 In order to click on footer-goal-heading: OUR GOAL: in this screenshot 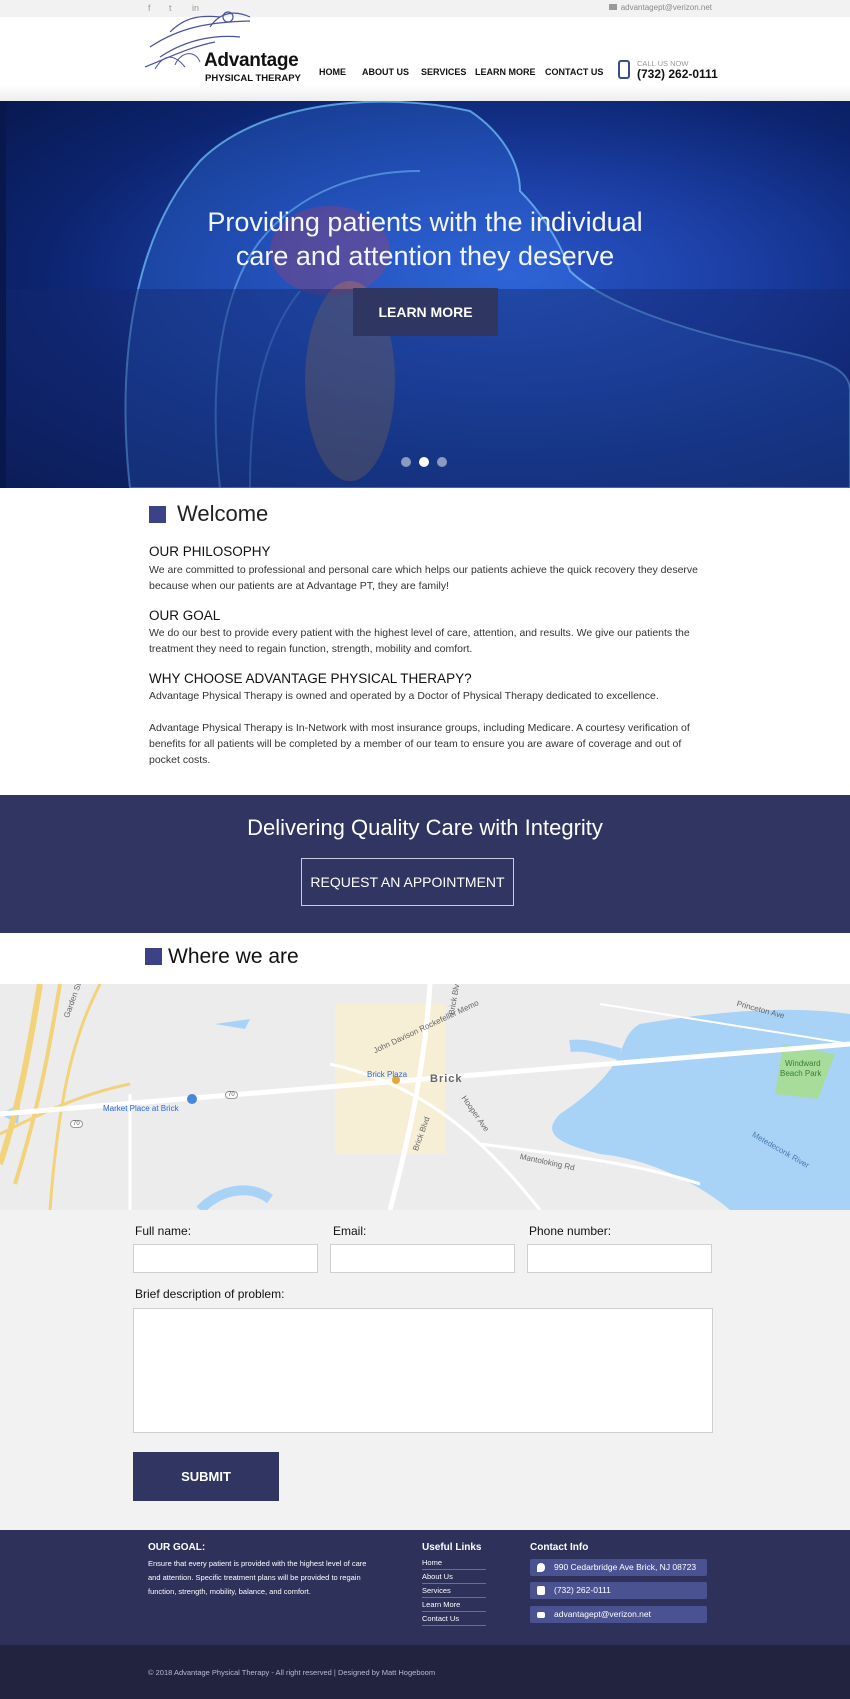, I will do `click(177, 1547)`.